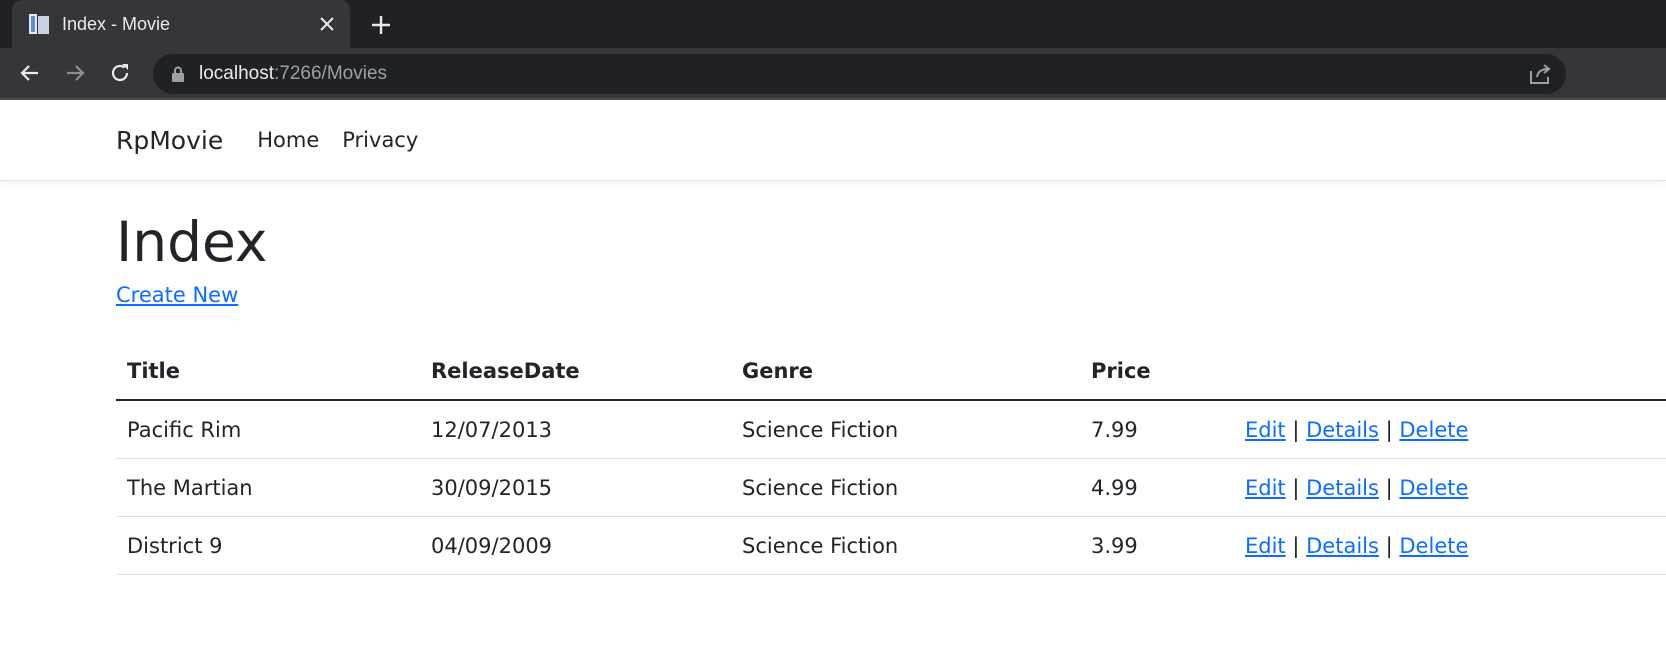 This screenshot has width=1666, height=666. Describe the element at coordinates (75, 73) in the screenshot. I see `forward-arrow-icon` at that location.